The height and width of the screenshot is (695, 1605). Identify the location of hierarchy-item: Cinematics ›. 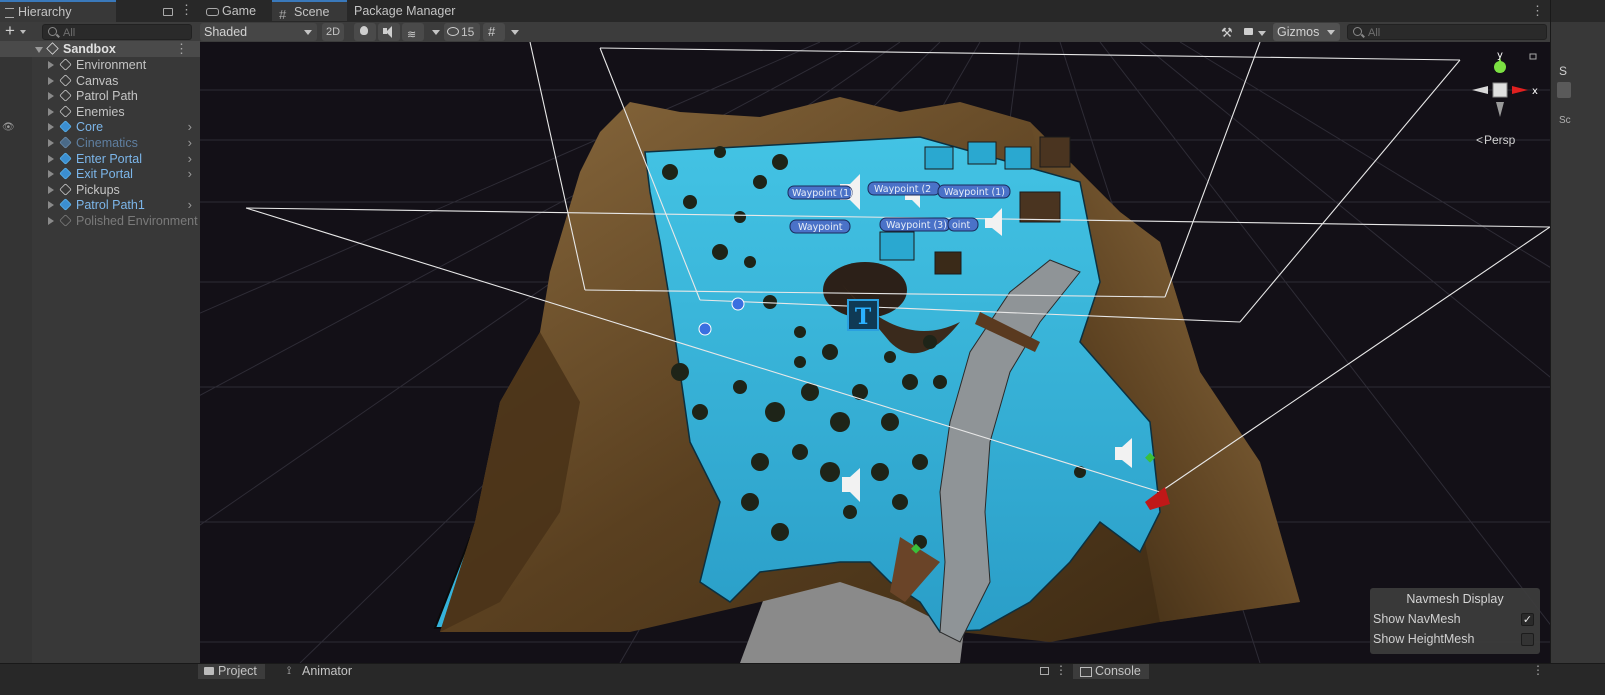
(100, 143).